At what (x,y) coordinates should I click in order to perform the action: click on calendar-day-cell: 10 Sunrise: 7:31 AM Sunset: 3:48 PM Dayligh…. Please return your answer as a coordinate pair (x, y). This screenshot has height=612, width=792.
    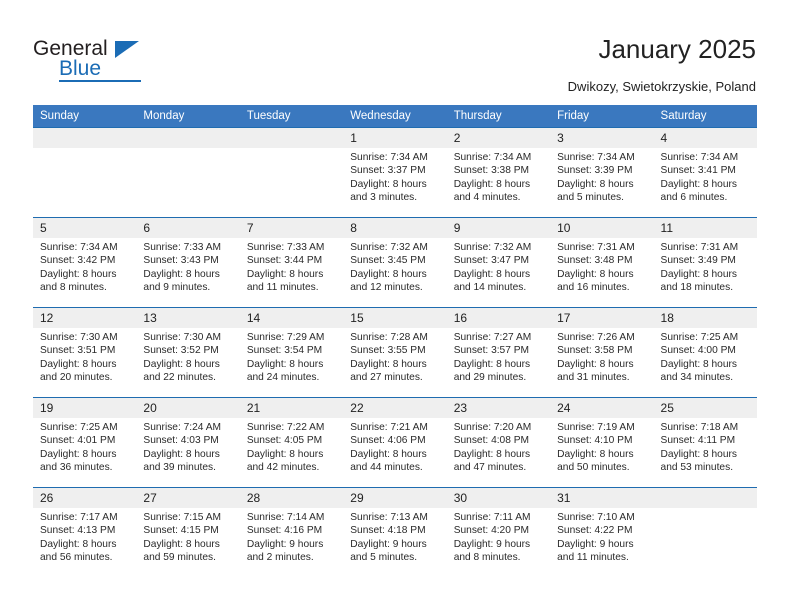
    Looking at the image, I should click on (602, 262).